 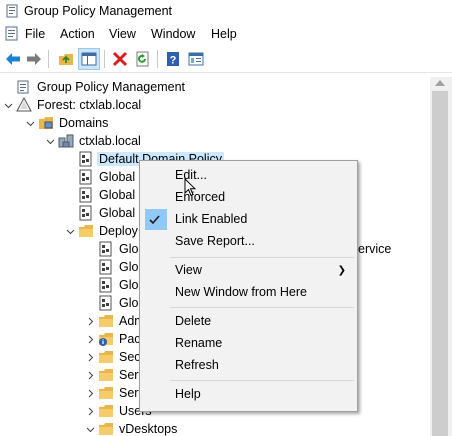 I want to click on delete-icon, so click(x=120, y=59).